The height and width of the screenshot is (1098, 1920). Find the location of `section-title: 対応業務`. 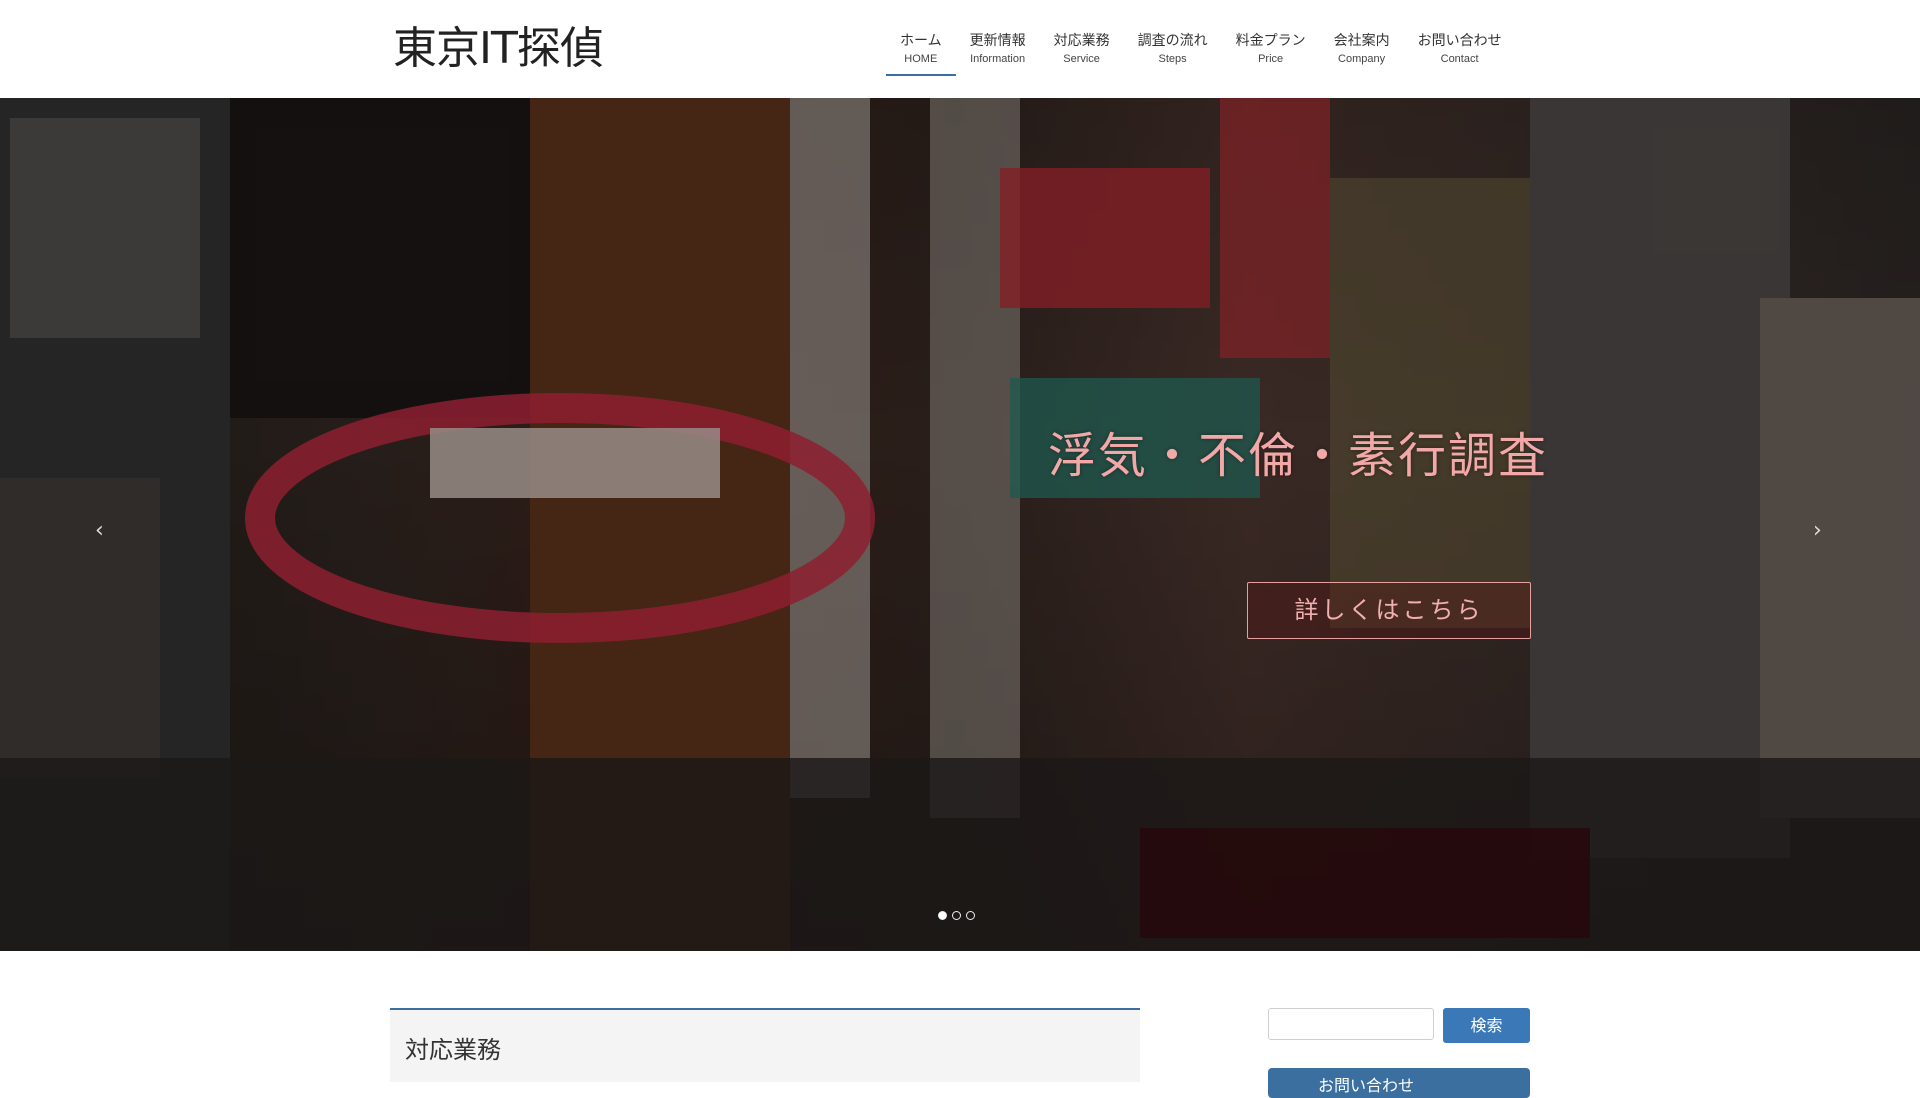

section-title: 対応業務 is located at coordinates (453, 1050).